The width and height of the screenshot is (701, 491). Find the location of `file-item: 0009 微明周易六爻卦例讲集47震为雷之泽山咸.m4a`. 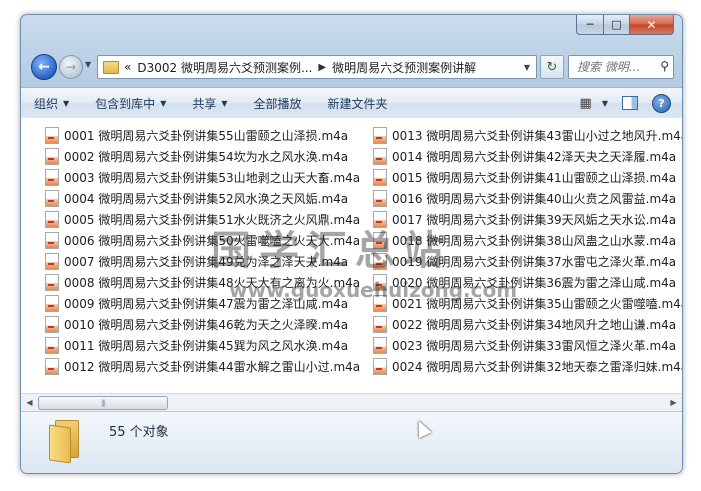

file-item: 0009 微明周易六爻卦例讲集47震为雷之泽山咸.m4a is located at coordinates (207, 303).